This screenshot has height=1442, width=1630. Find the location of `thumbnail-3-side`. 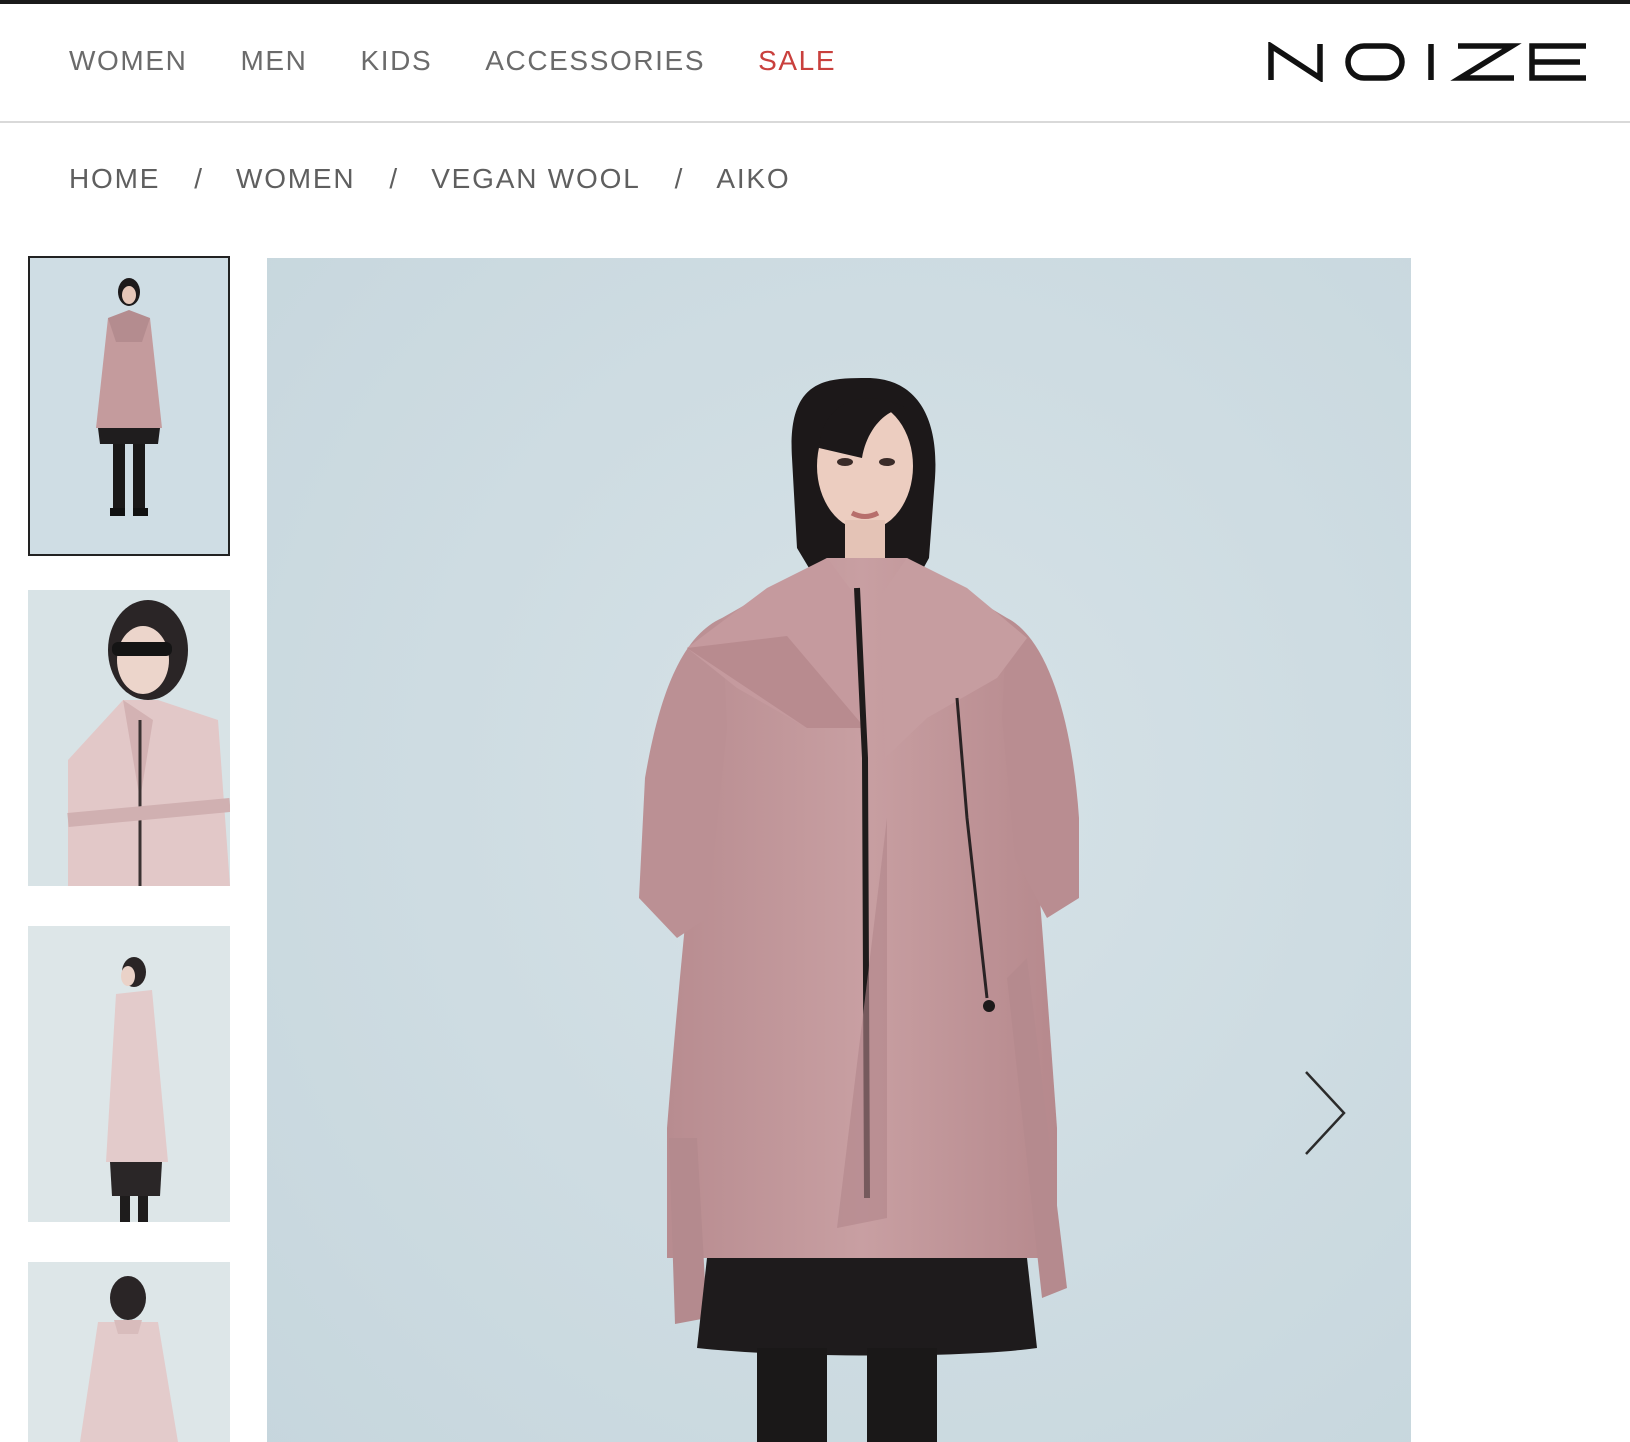

thumbnail-3-side is located at coordinates (129, 1074).